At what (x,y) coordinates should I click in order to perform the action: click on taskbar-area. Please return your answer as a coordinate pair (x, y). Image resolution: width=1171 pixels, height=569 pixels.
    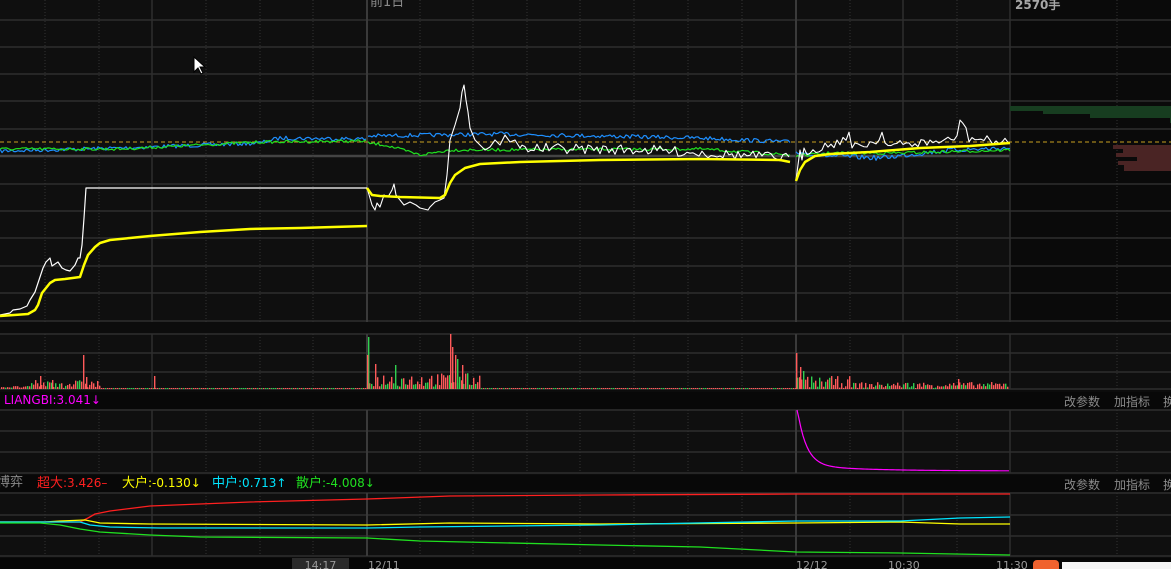
    Looking at the image, I should click on (1116, 565).